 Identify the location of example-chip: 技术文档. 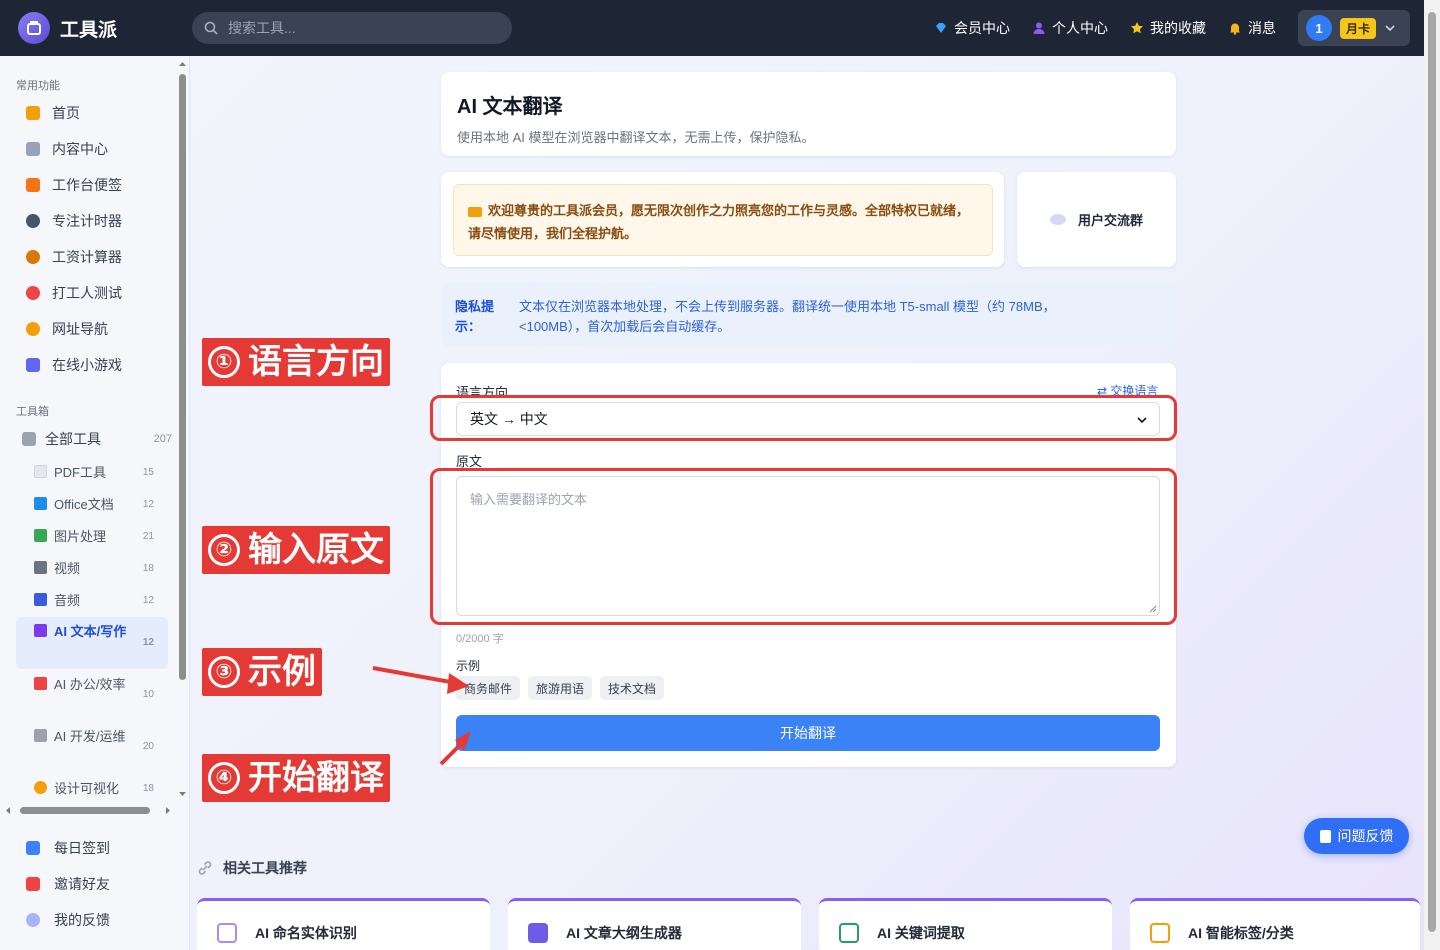
(632, 688).